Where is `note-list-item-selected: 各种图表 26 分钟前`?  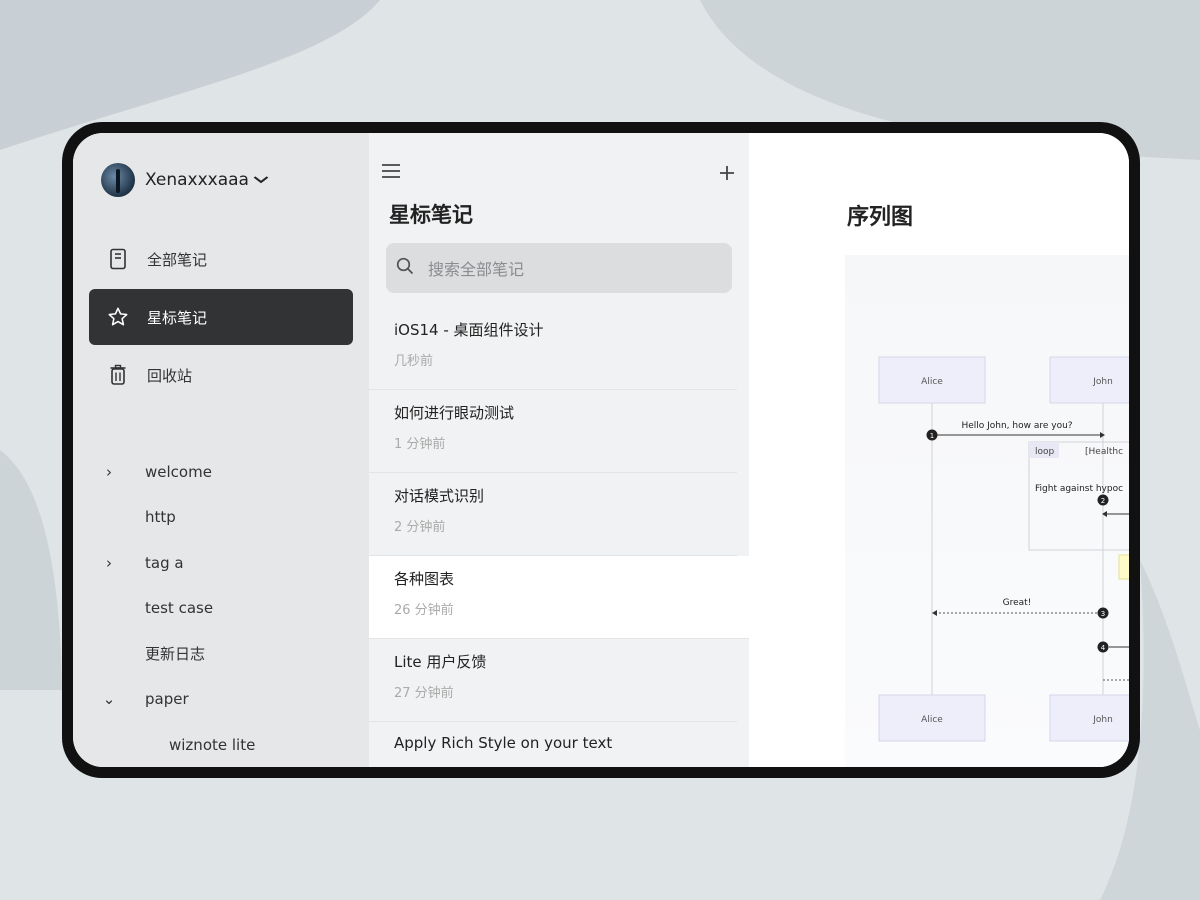 note-list-item-selected: 各种图表 26 分钟前 is located at coordinates (559, 597).